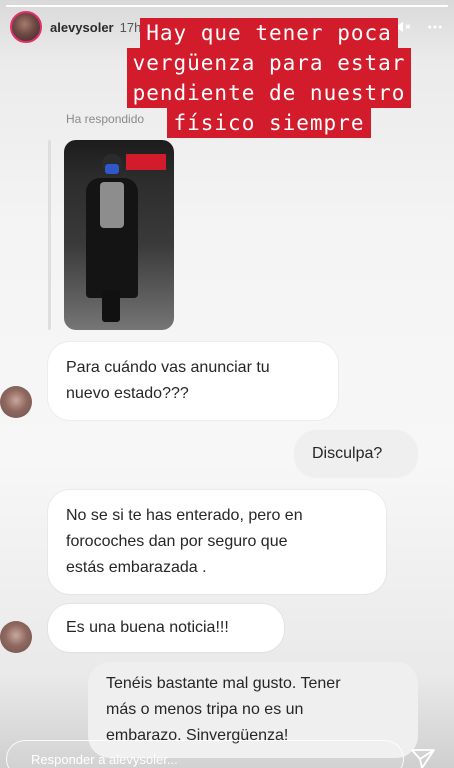  I want to click on caption-line: pendiente de nuestro, so click(269, 93).